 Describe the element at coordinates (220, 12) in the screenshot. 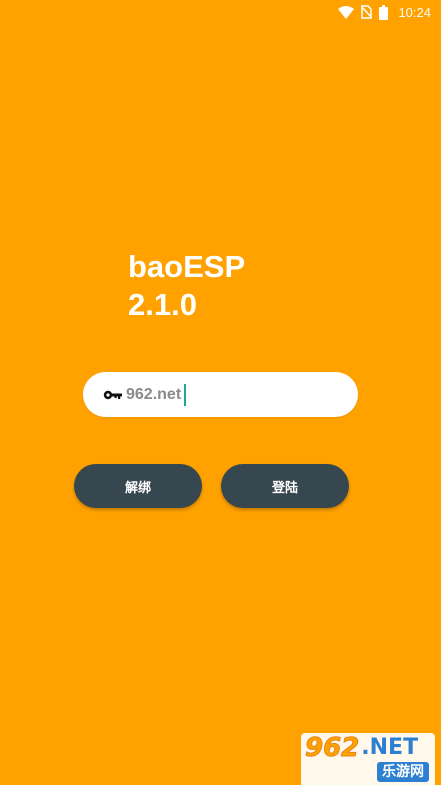

I see `status-bar: 10:24` at that location.